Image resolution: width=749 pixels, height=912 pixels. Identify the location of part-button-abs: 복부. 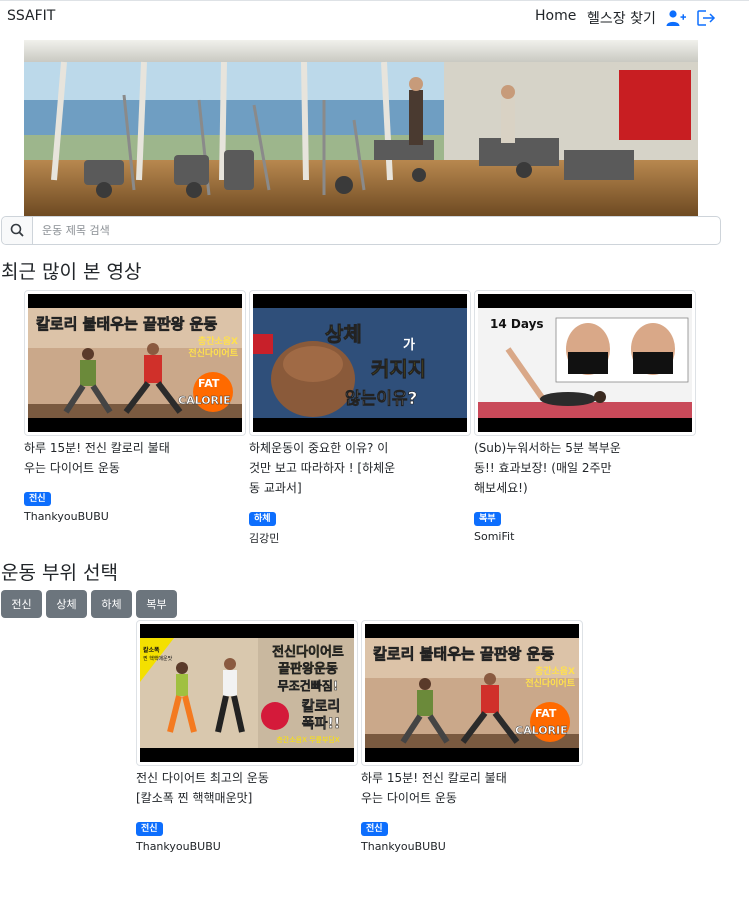
(156, 604).